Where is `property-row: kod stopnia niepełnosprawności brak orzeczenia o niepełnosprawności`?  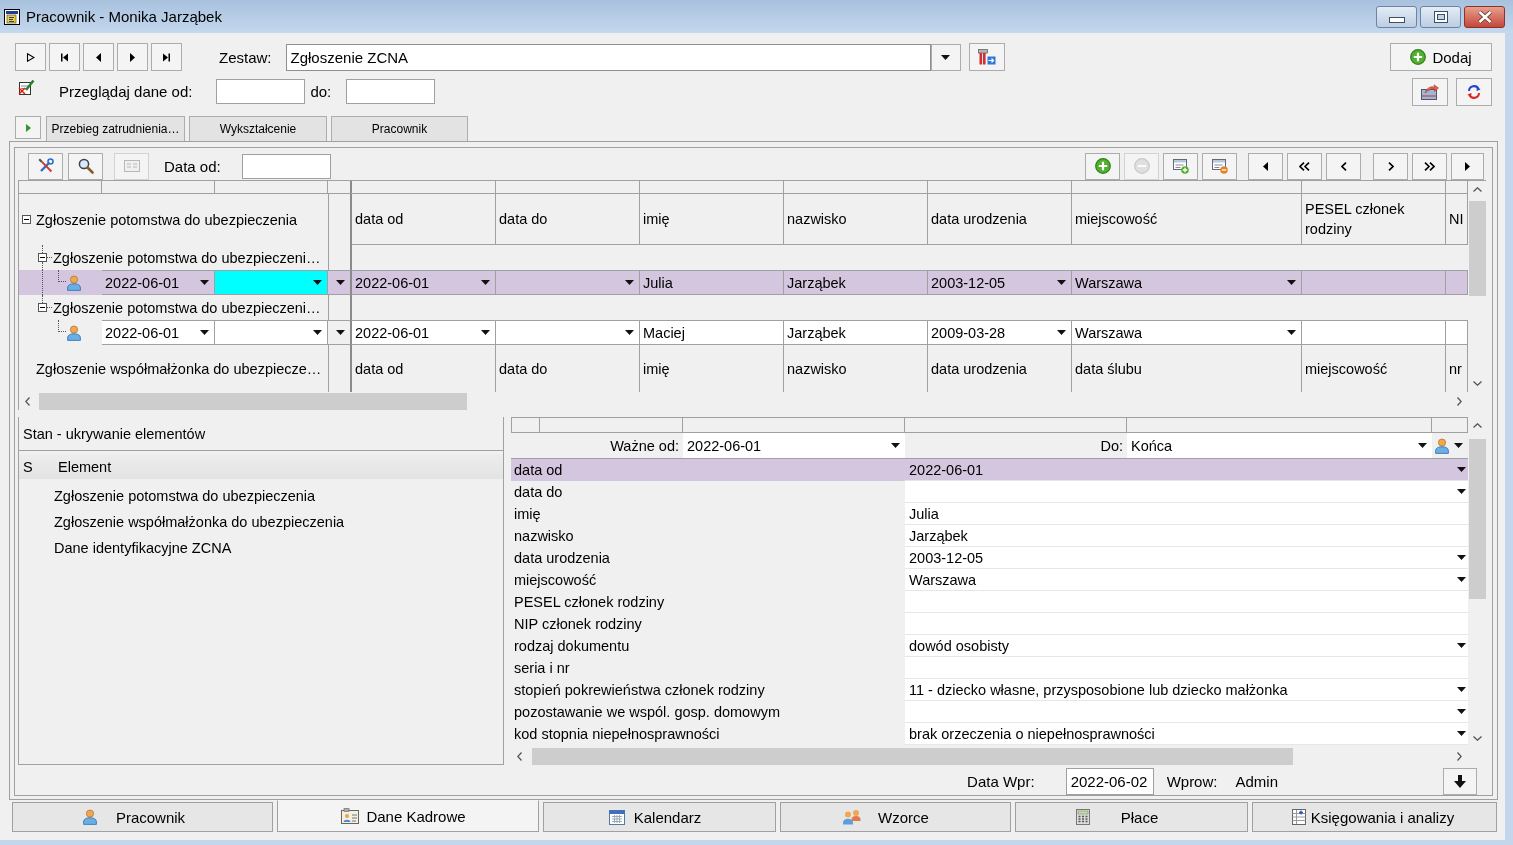
property-row: kod stopnia niepełnosprawności brak orzeczenia o niepełnosprawności is located at coordinates (989, 734).